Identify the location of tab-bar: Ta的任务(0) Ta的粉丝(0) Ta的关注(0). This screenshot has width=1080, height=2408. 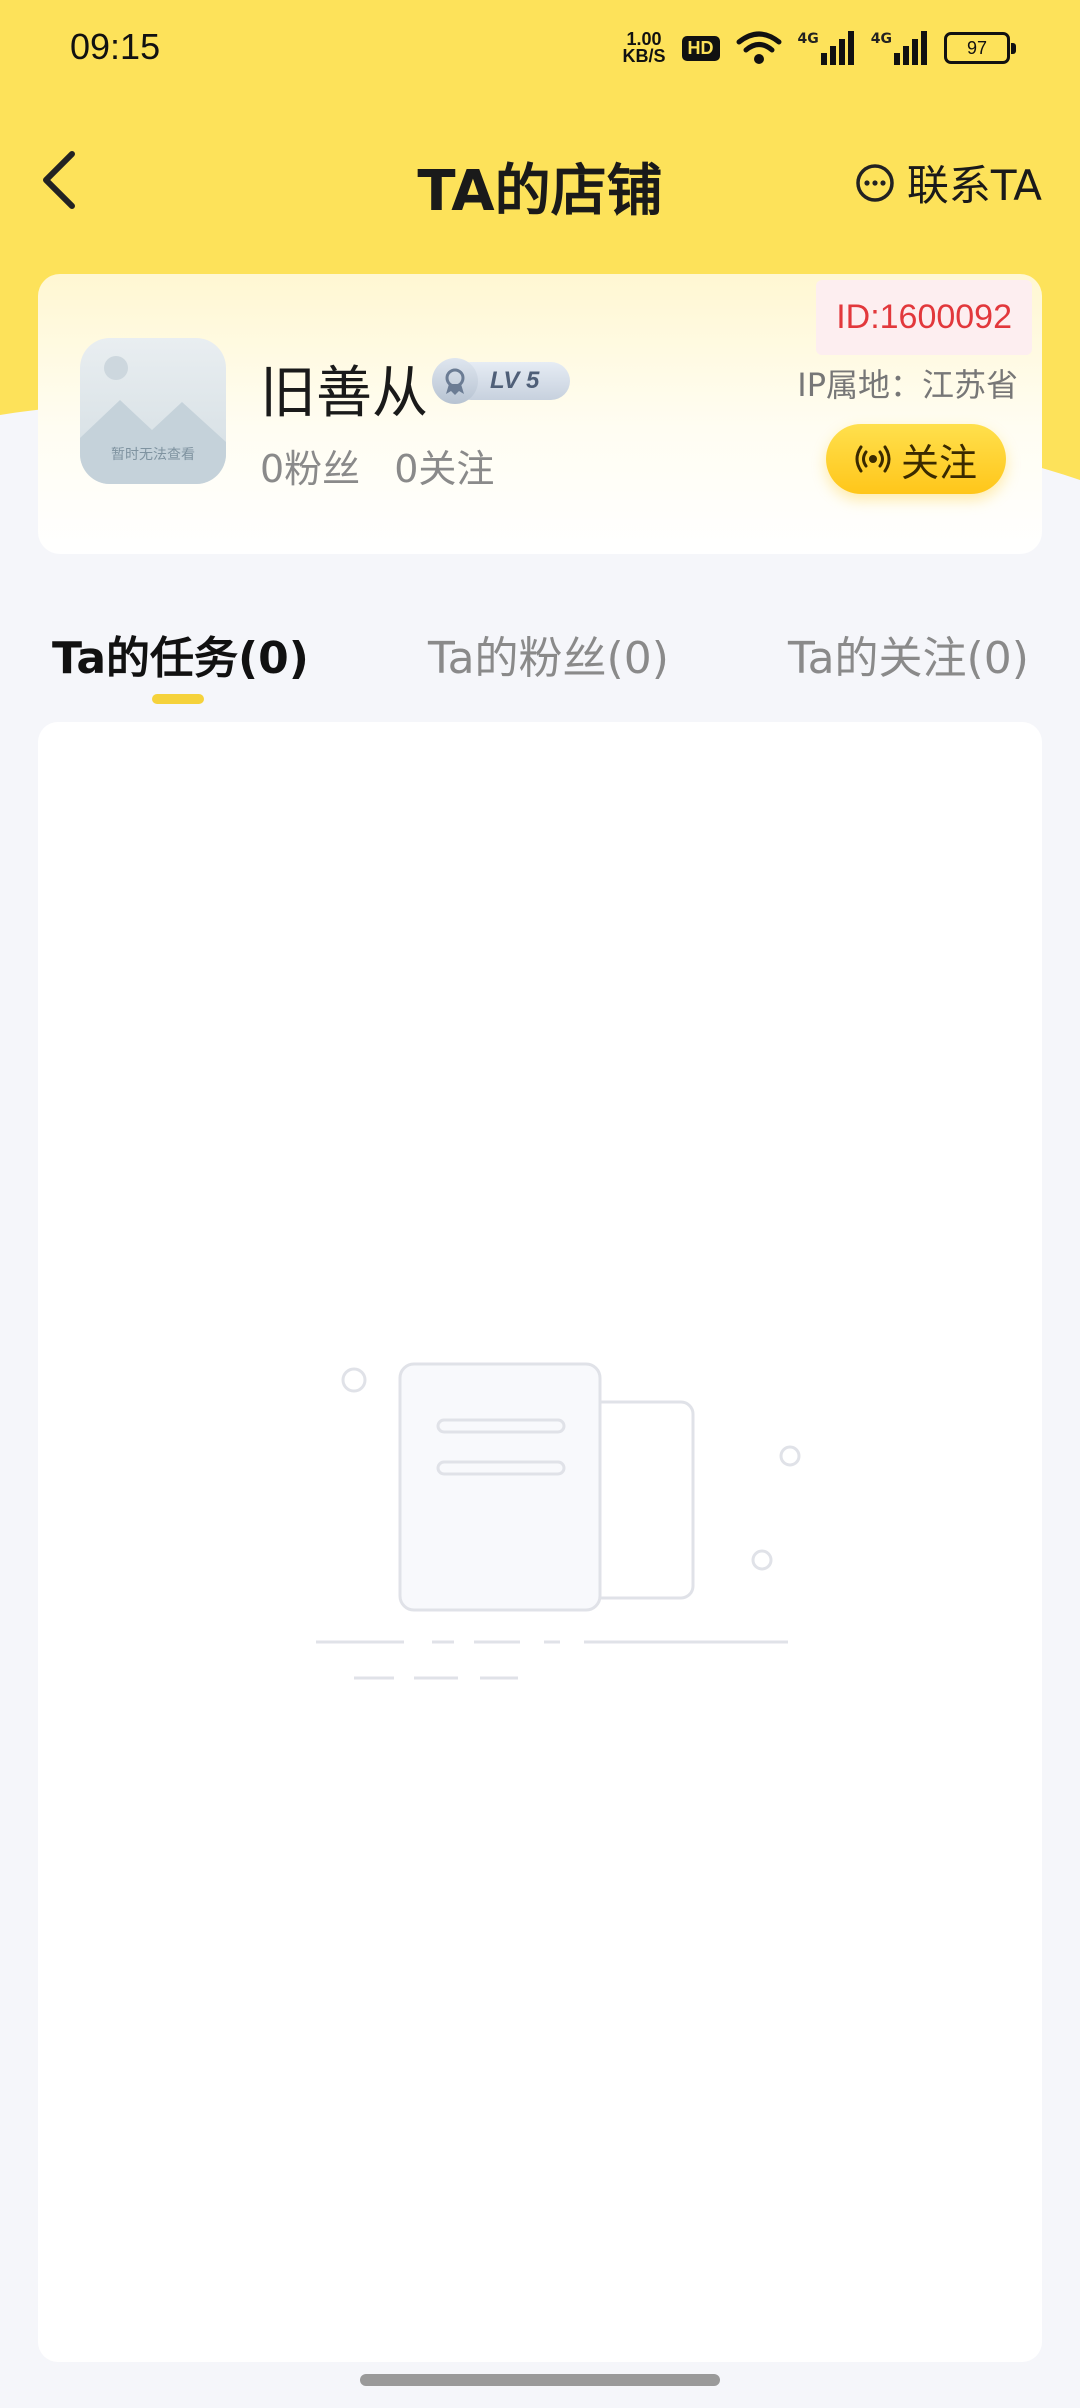
(540, 660).